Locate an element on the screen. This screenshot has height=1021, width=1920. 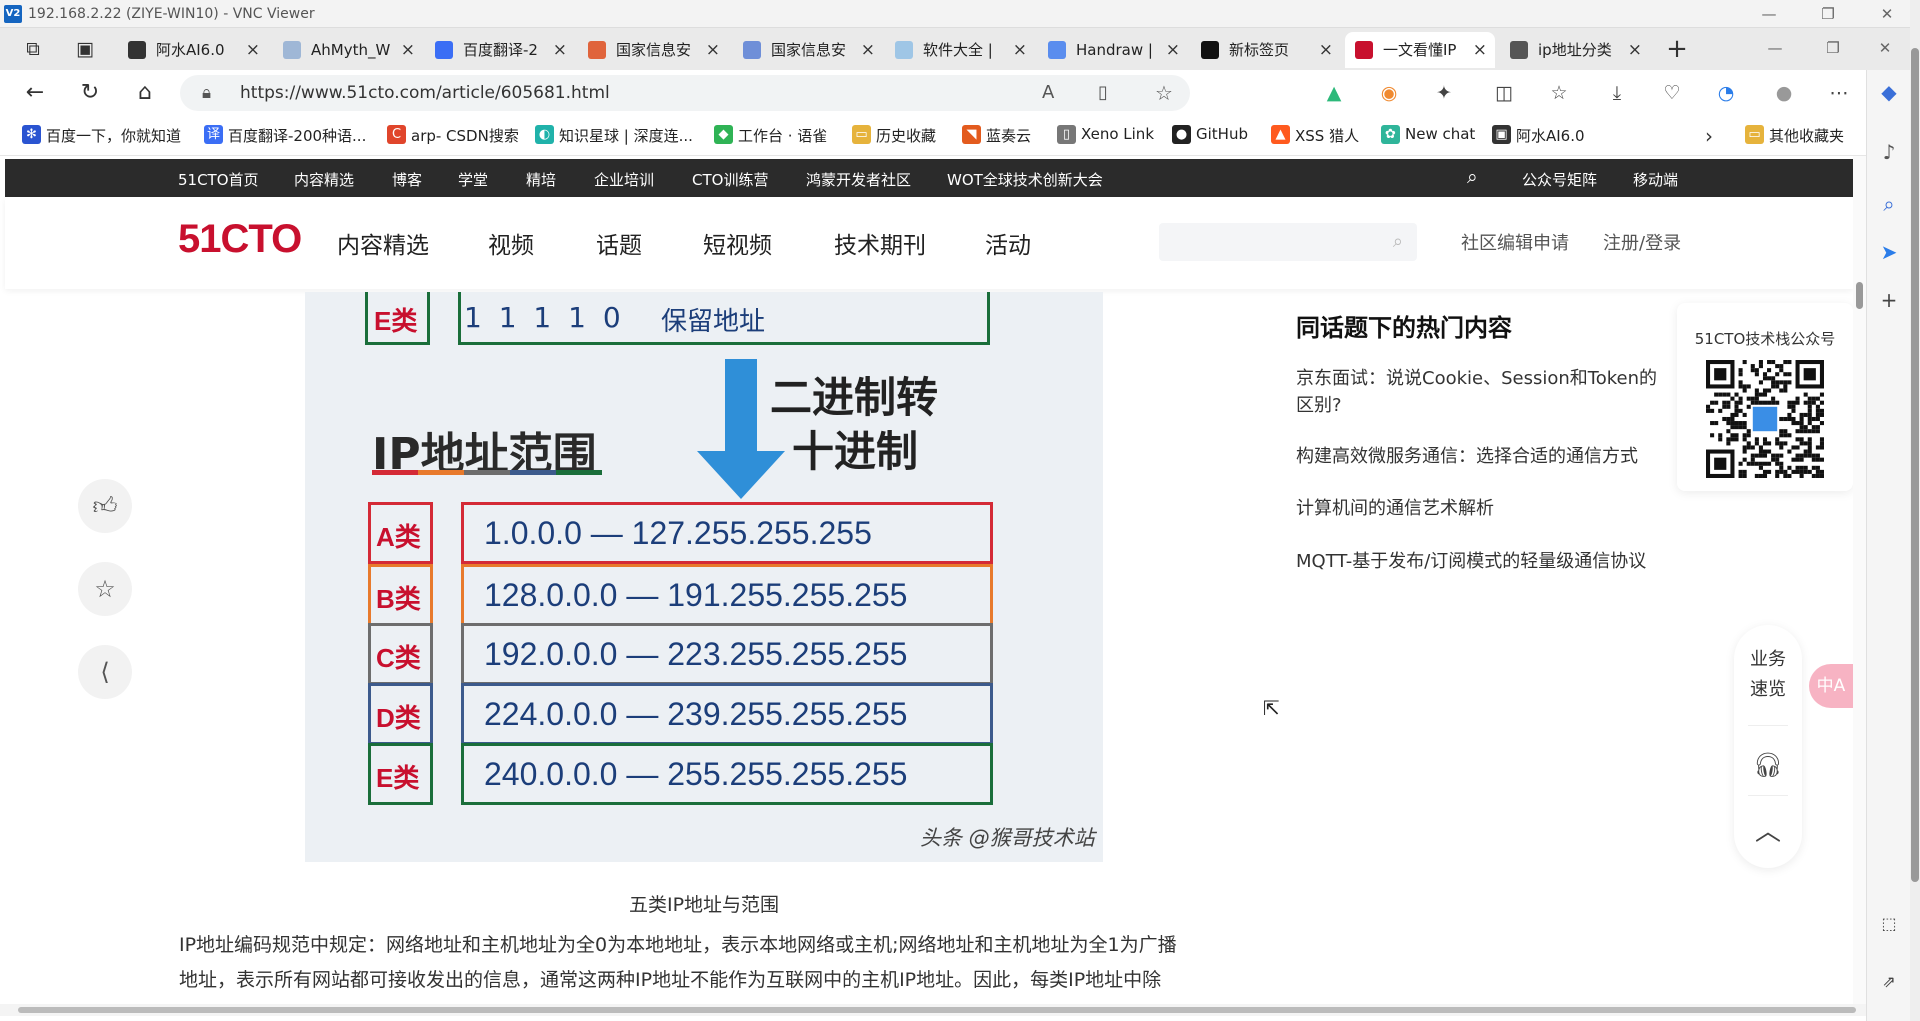
extension-badge-icon: ◉ is located at coordinates (1389, 93).